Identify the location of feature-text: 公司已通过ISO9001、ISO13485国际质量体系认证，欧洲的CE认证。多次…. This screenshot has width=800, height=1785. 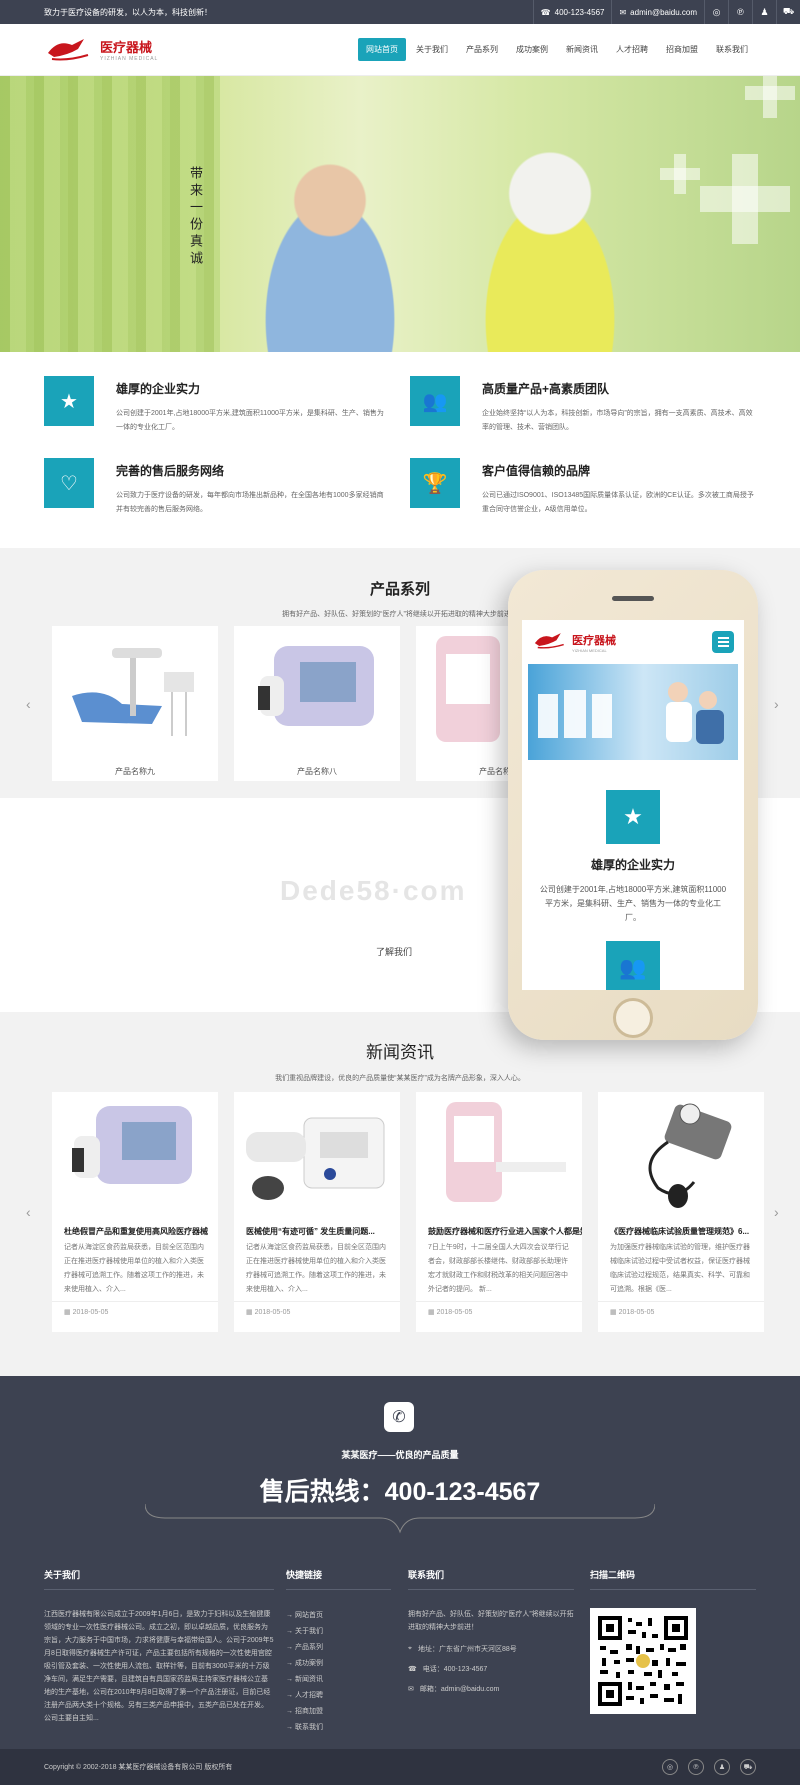
(618, 502).